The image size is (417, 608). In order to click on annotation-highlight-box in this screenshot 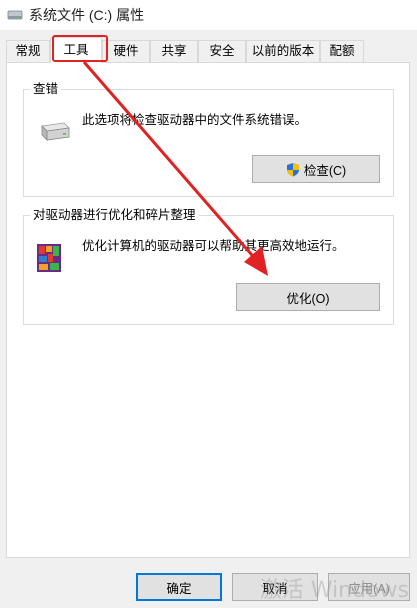, I will do `click(80, 48)`.